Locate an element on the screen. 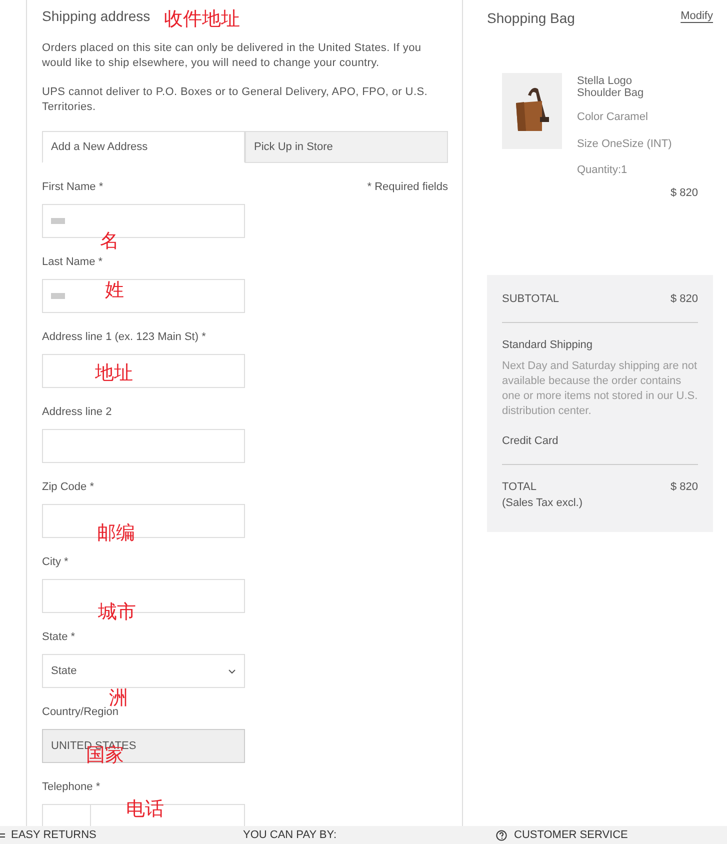 This screenshot has height=844, width=727. product-detail: Size OneSize (INT) is located at coordinates (625, 144).